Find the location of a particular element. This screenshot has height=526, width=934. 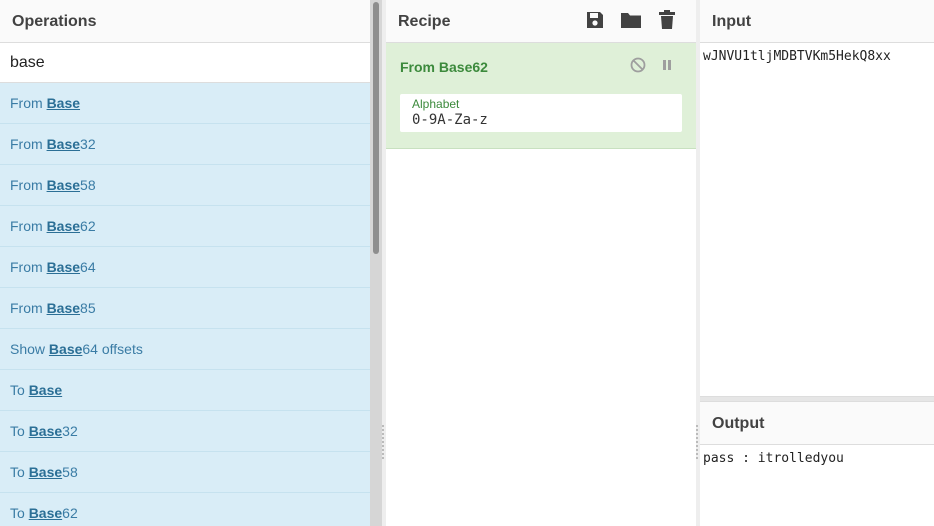

folder-icon is located at coordinates (631, 20).